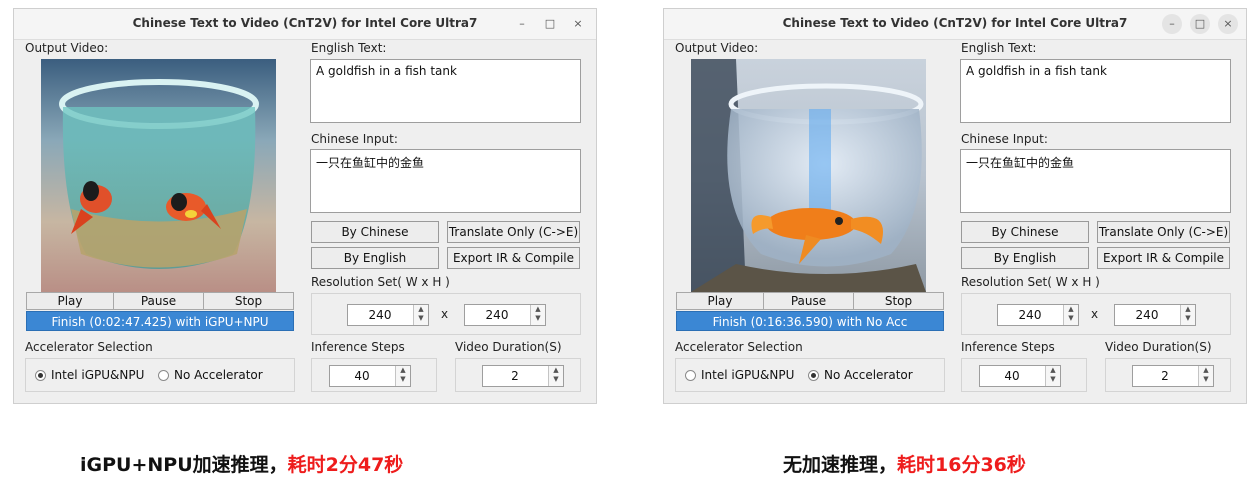 The height and width of the screenshot is (487, 1256). What do you see at coordinates (810, 321) in the screenshot?
I see `status-bar: Finish (0:16:36.590) with No Acc` at bounding box center [810, 321].